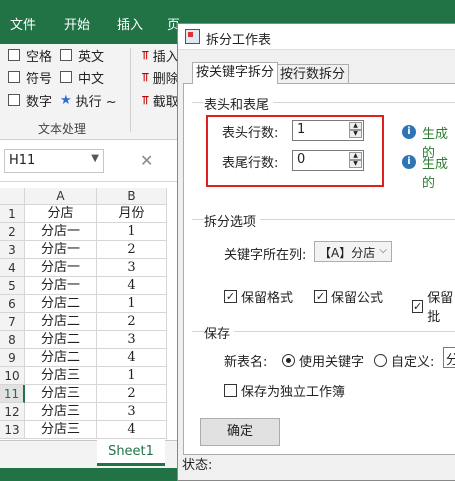  Describe the element at coordinates (146, 160) in the screenshot. I see `cancel-icon: ✕` at that location.